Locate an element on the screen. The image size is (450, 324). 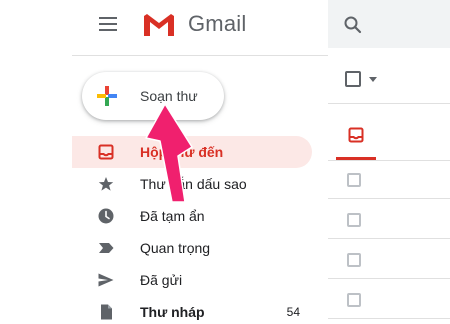
sidebar-item-label: Quan trọng is located at coordinates (175, 248).